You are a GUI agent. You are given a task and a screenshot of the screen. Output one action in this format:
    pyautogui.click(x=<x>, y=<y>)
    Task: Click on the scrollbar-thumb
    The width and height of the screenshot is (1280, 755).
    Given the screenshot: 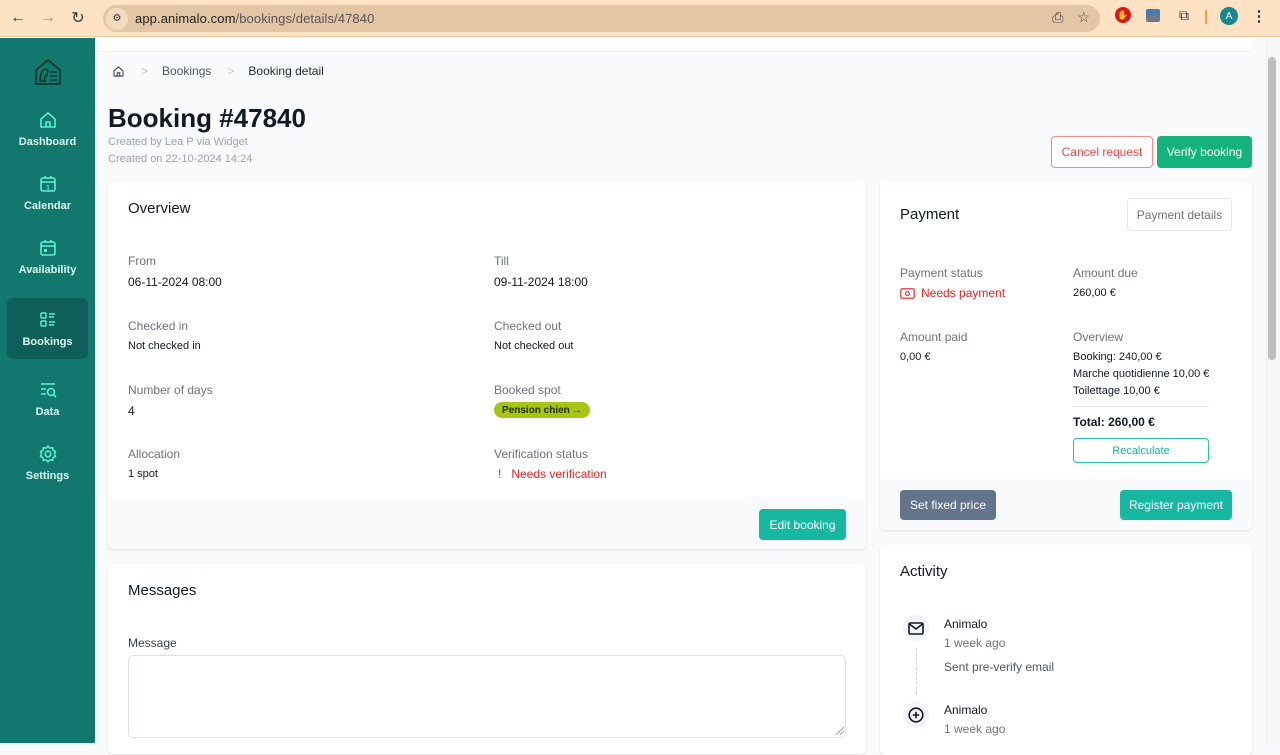 What is the action you would take?
    pyautogui.click(x=1272, y=208)
    